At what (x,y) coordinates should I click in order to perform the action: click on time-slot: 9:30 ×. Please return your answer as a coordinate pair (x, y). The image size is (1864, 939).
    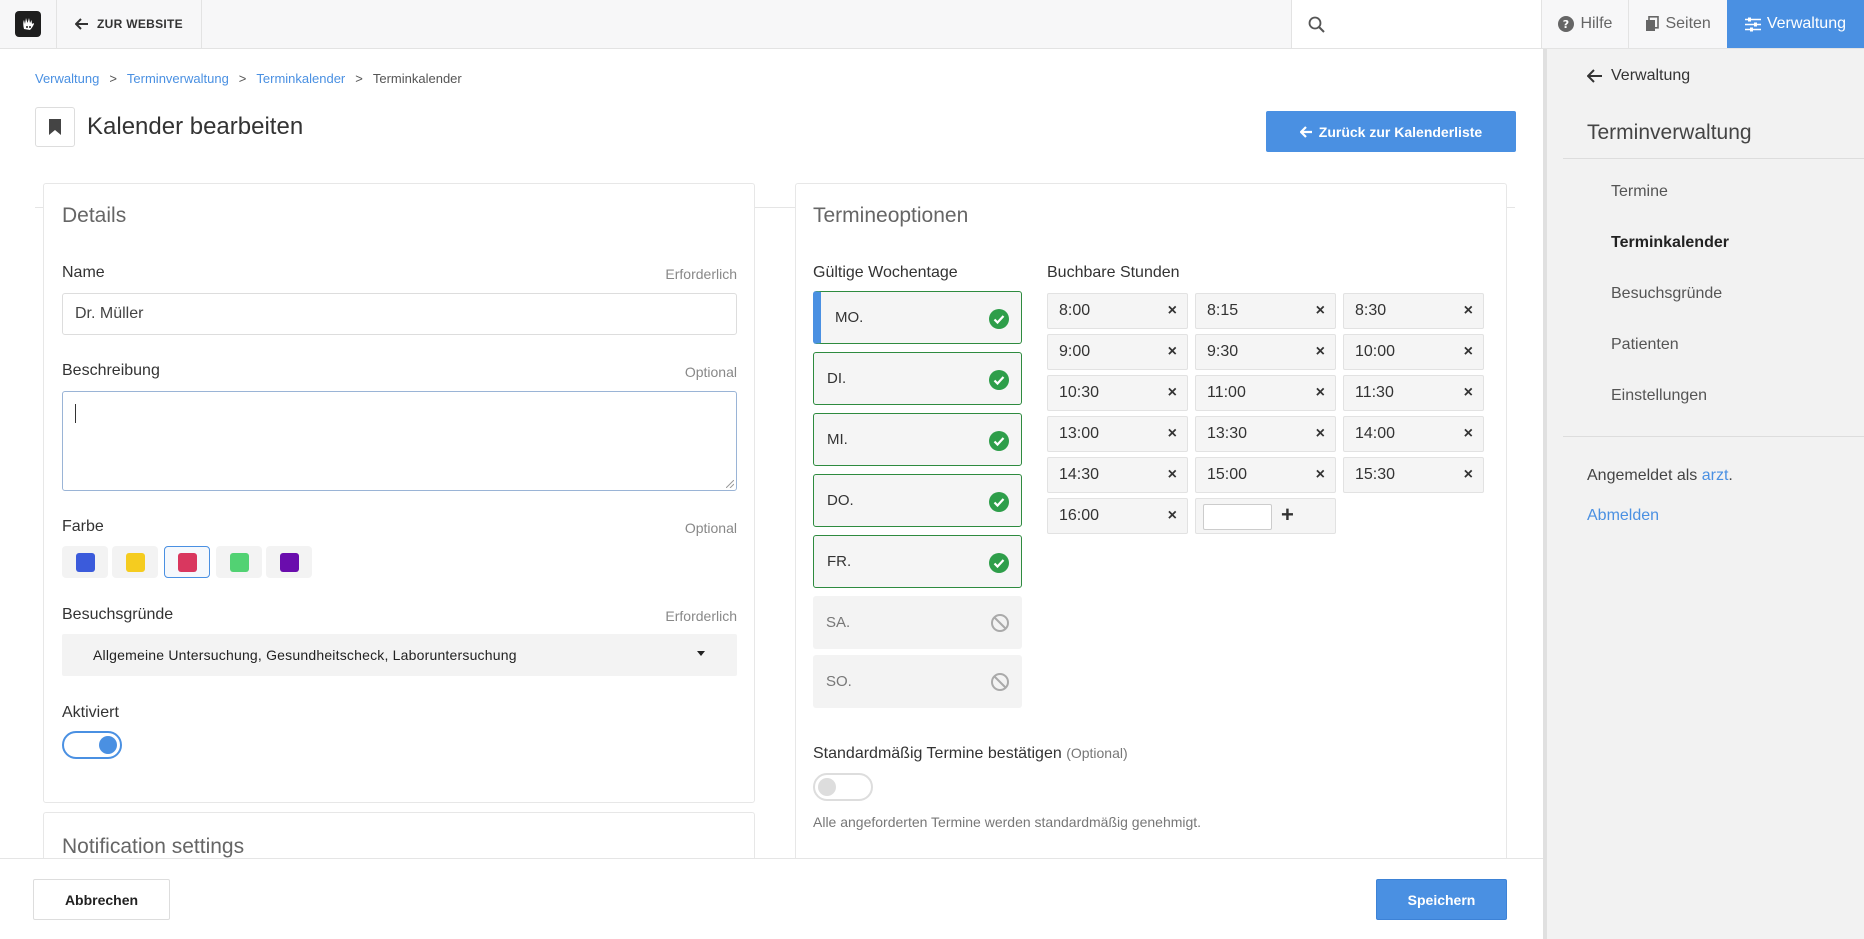
    Looking at the image, I should click on (1265, 352).